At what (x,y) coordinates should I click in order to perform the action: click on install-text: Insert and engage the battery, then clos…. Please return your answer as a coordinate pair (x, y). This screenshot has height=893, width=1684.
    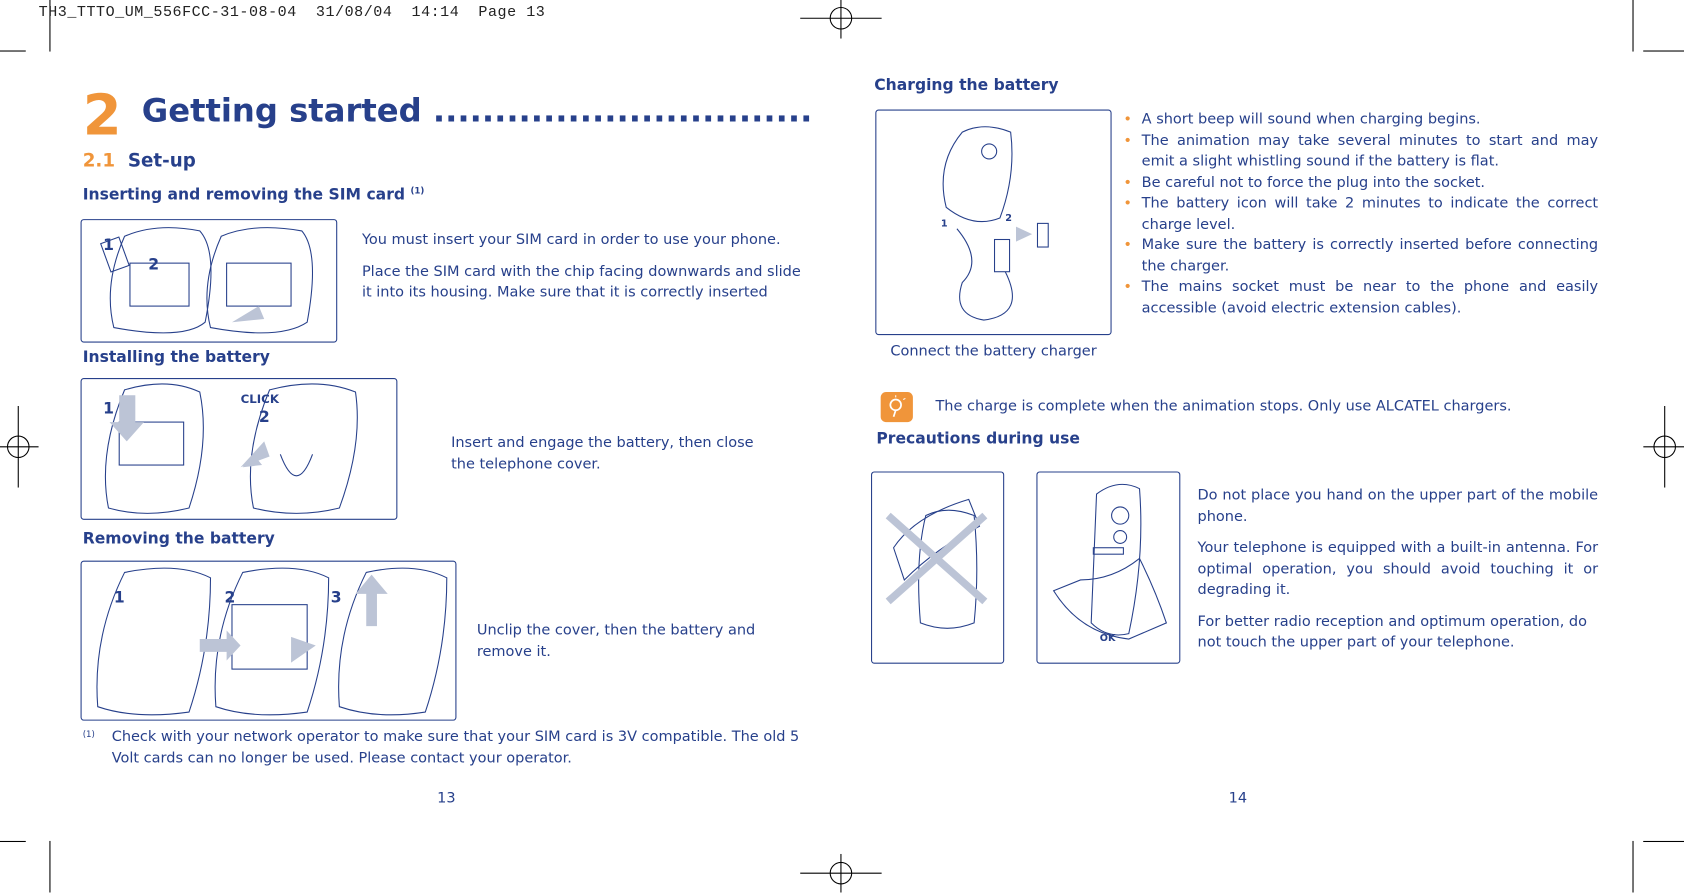
    Looking at the image, I should click on (602, 453).